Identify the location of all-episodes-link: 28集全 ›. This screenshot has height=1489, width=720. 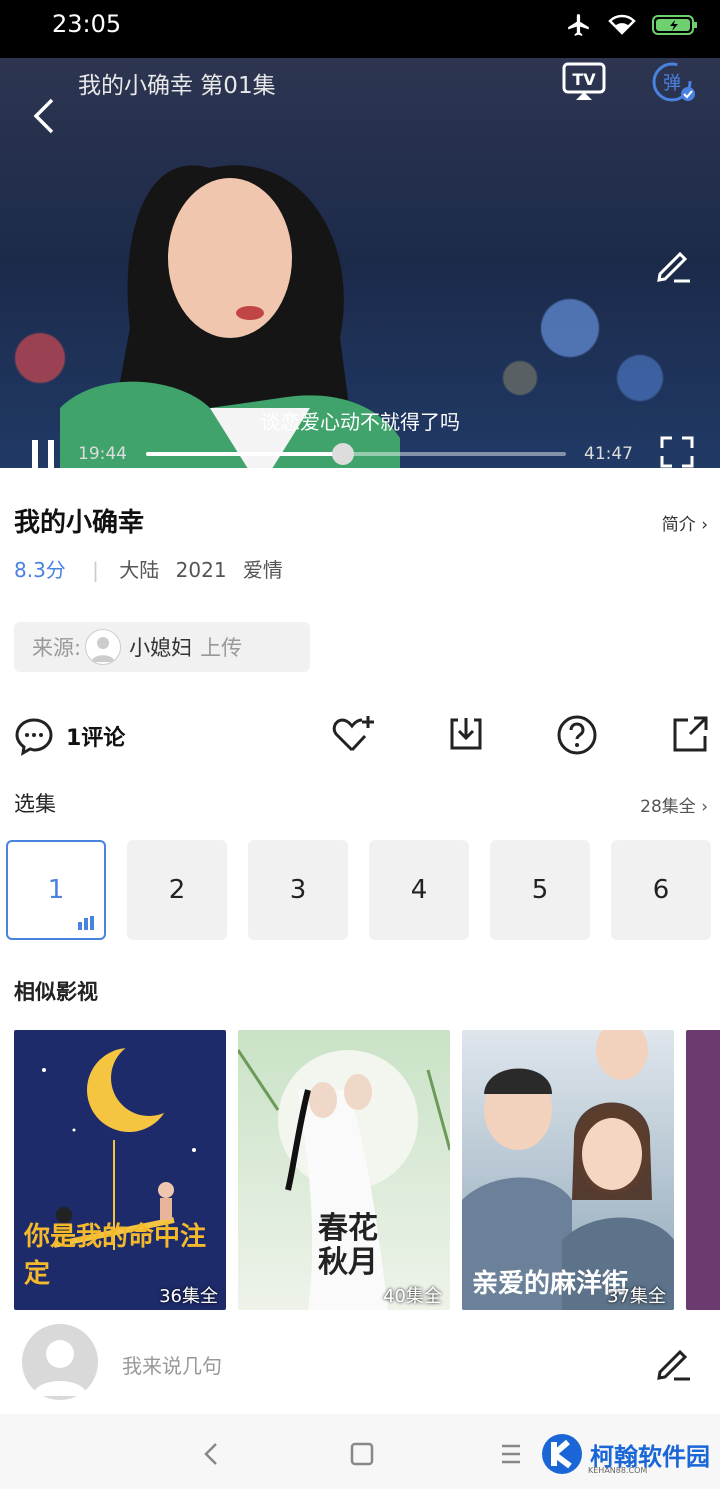
(674, 804).